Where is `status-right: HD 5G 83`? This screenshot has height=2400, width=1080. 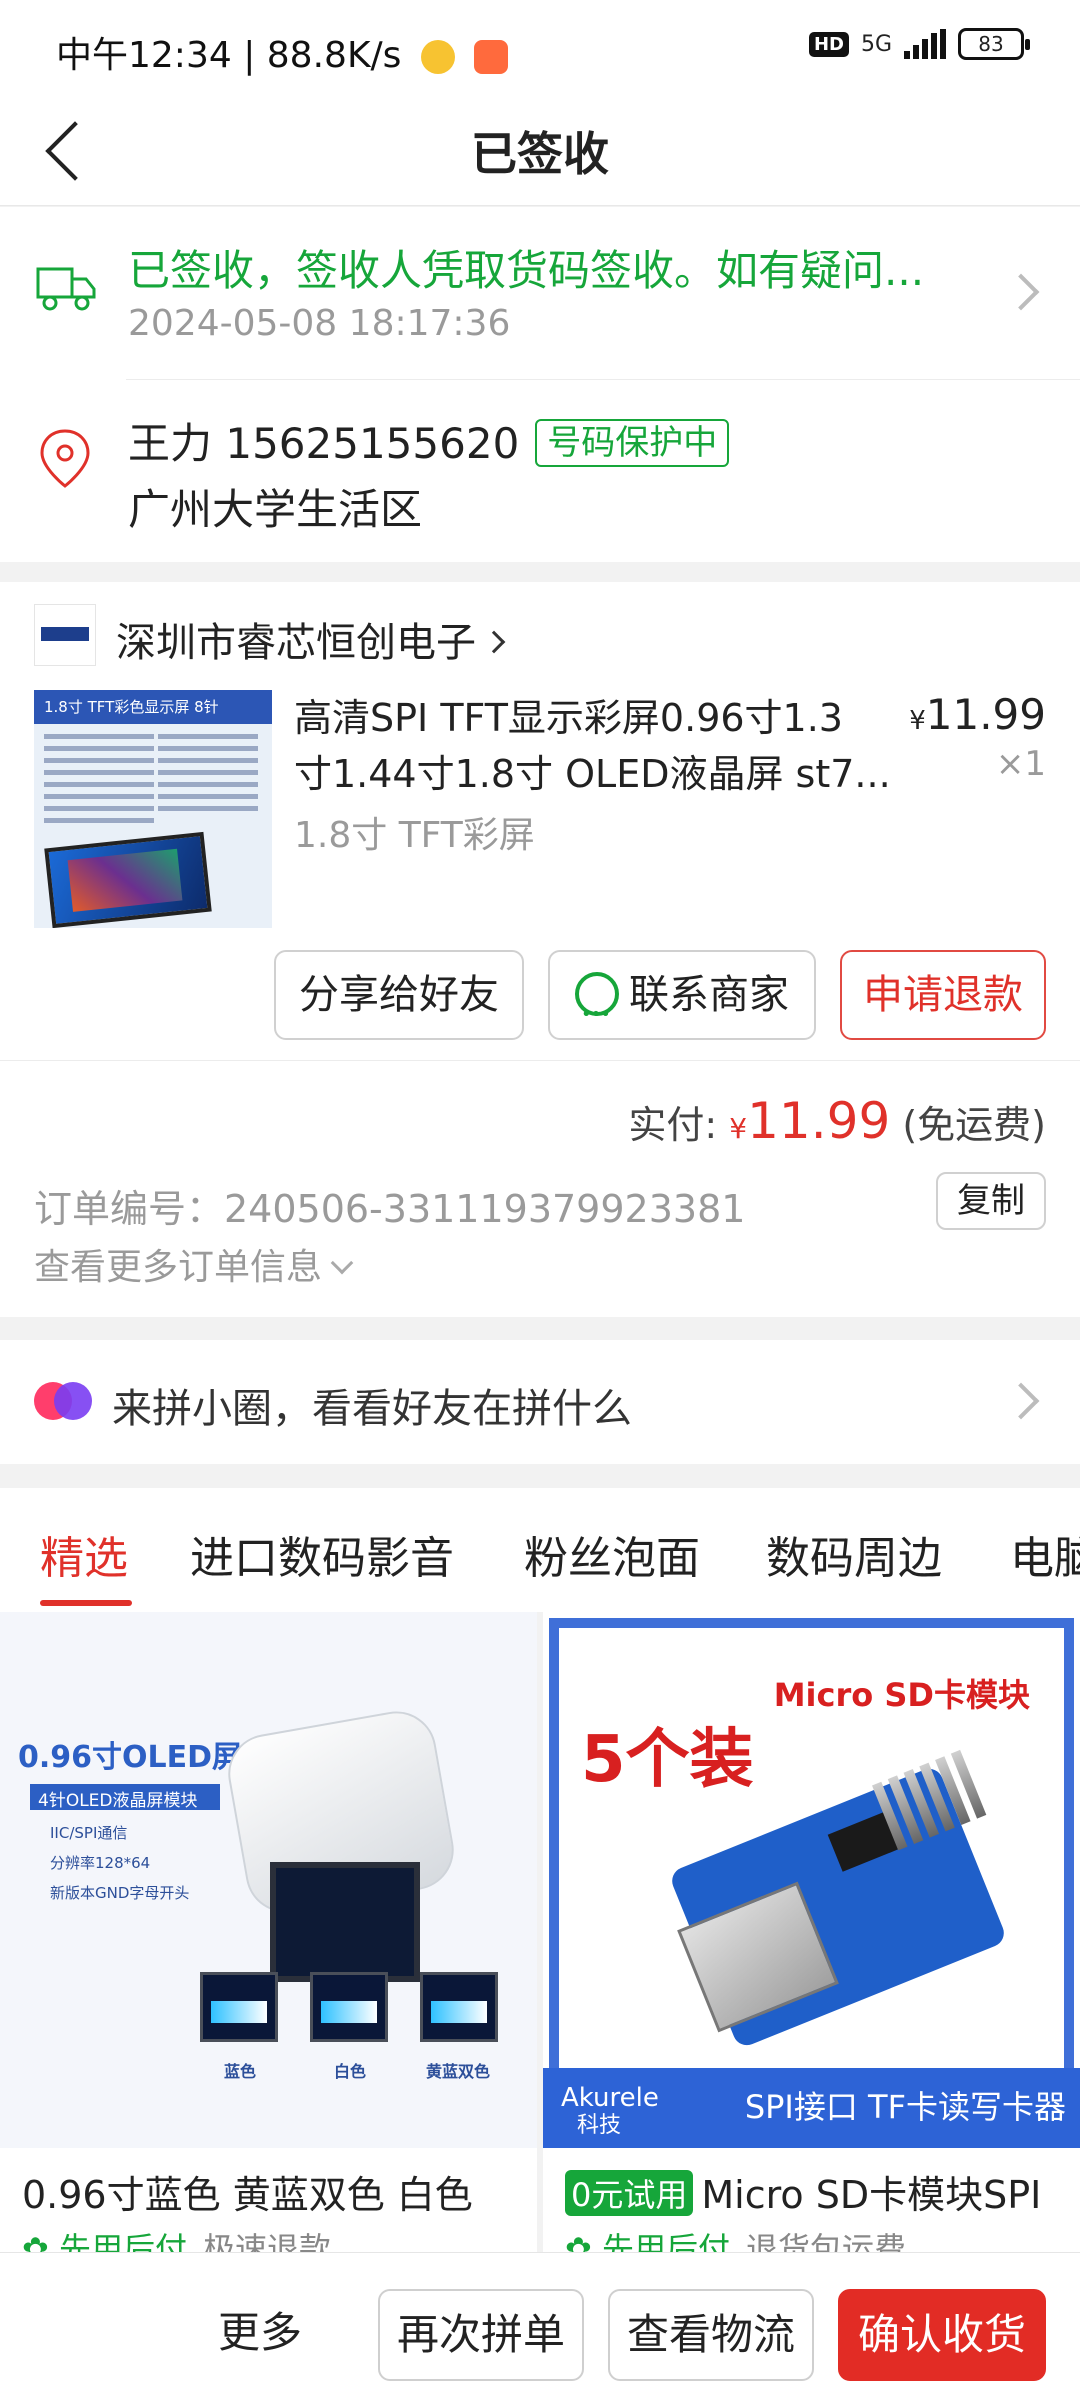
status-right: HD 5G 83 is located at coordinates (919, 44).